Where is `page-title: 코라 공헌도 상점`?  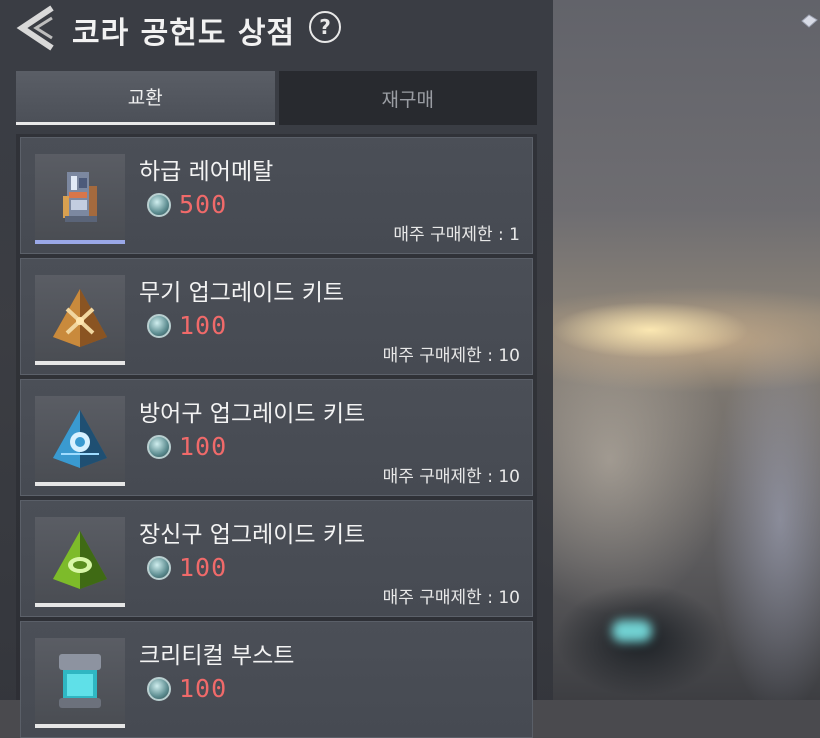
page-title: 코라 공헌도 상점 is located at coordinates (184, 33).